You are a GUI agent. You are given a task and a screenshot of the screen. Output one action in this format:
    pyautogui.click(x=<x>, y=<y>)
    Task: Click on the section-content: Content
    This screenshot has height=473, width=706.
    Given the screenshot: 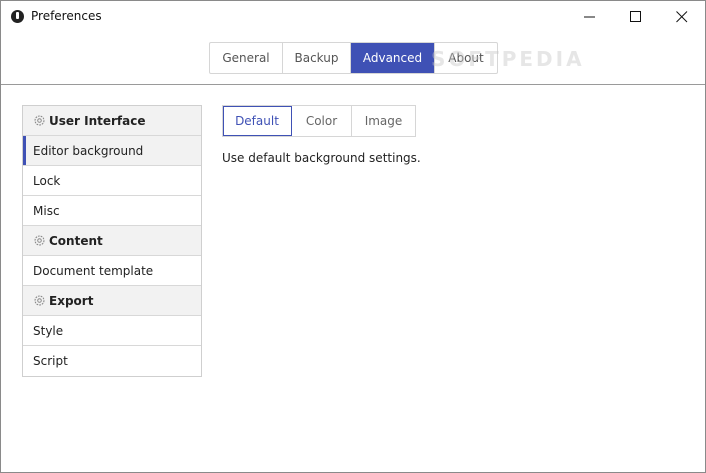 What is the action you would take?
    pyautogui.click(x=112, y=241)
    